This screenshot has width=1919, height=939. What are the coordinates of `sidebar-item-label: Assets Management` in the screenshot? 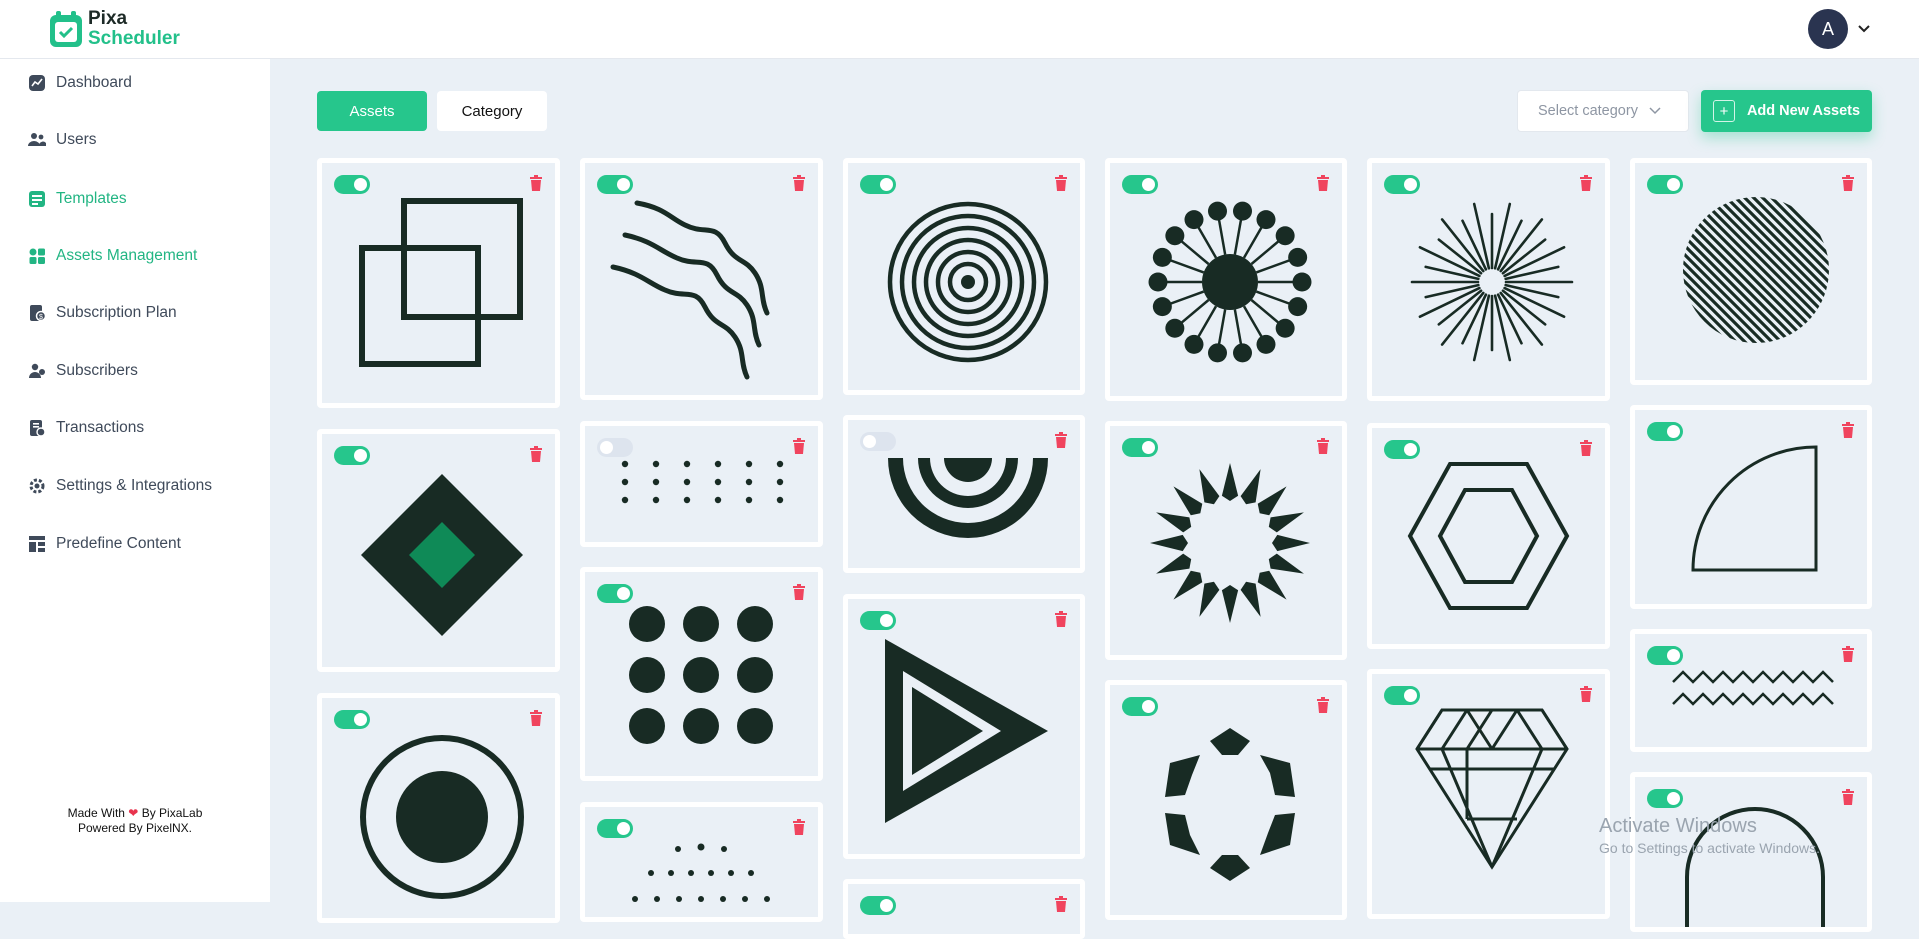 It's located at (127, 255).